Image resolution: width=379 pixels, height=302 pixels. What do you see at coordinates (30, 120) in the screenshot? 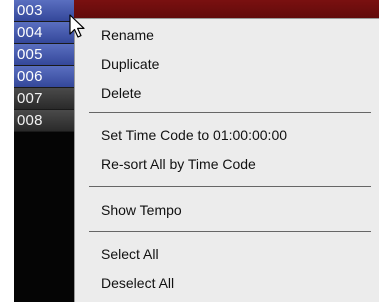
I see `marker-number: 008` at bounding box center [30, 120].